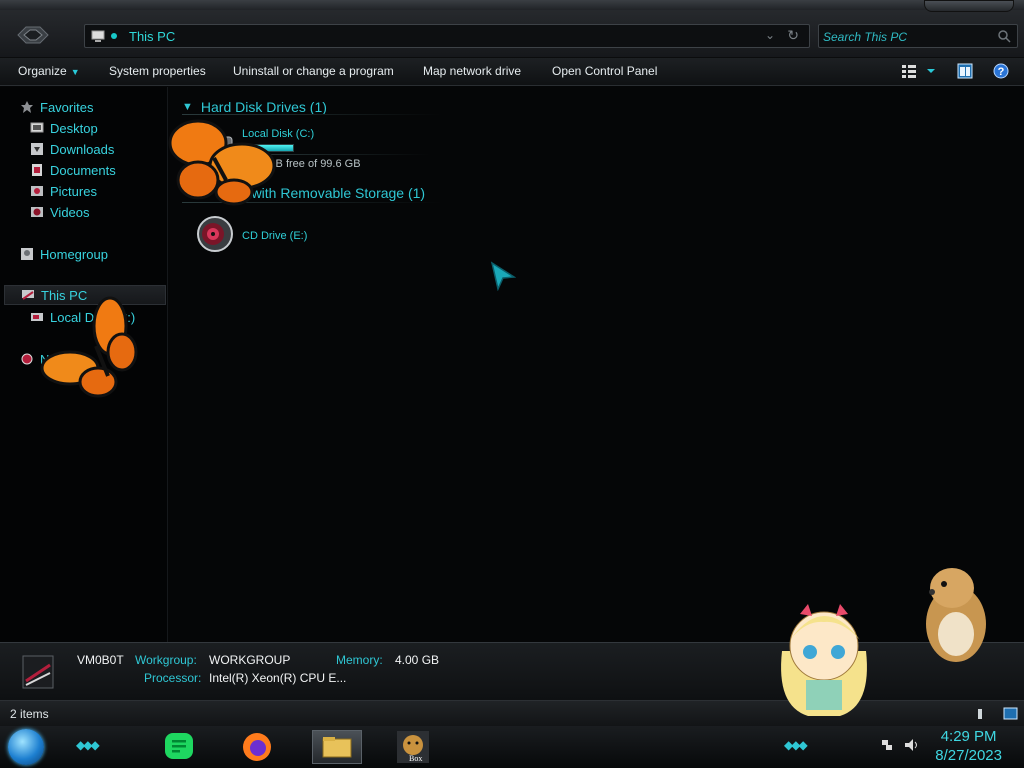 The height and width of the screenshot is (768, 1024). What do you see at coordinates (793, 35) in the screenshot?
I see `refresh-icon: ↻` at bounding box center [793, 35].